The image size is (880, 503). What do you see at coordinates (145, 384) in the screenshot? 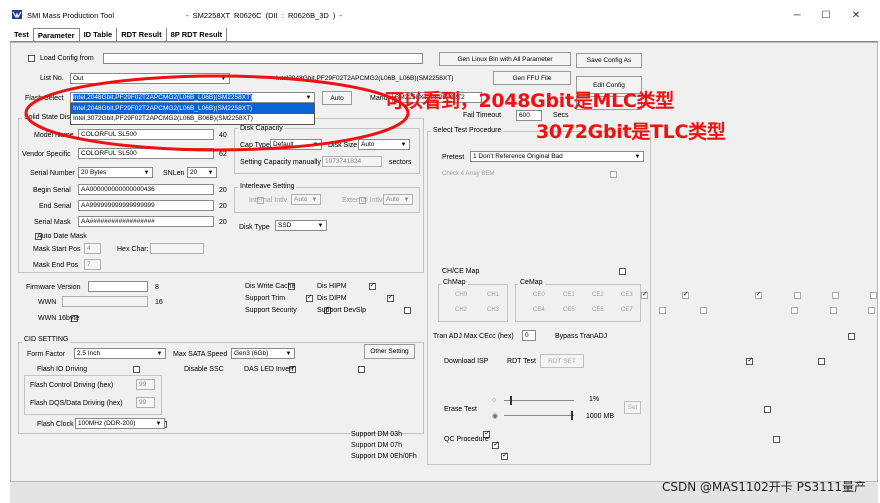
I see `flash-control-driving-field: 99` at bounding box center [145, 384].